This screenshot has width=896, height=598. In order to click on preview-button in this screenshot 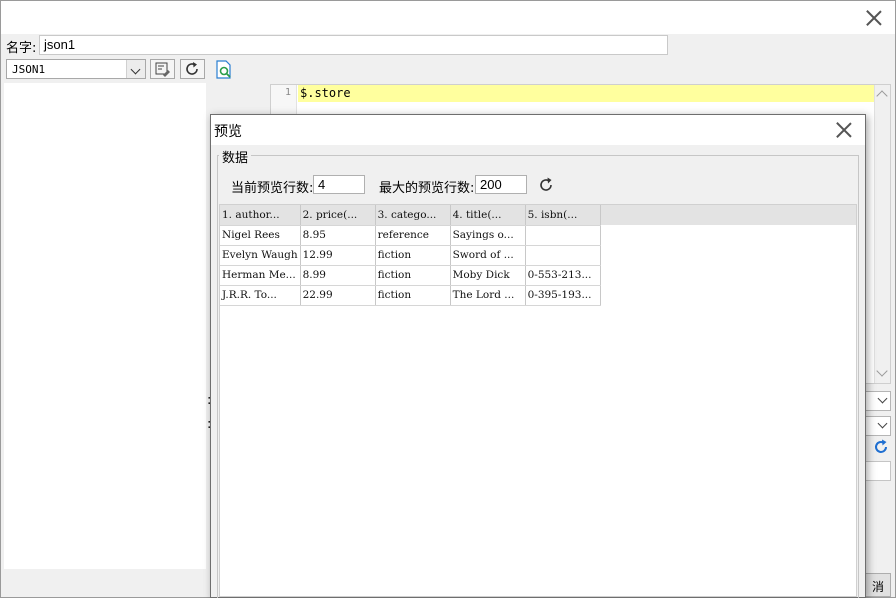, I will do `click(224, 70)`.